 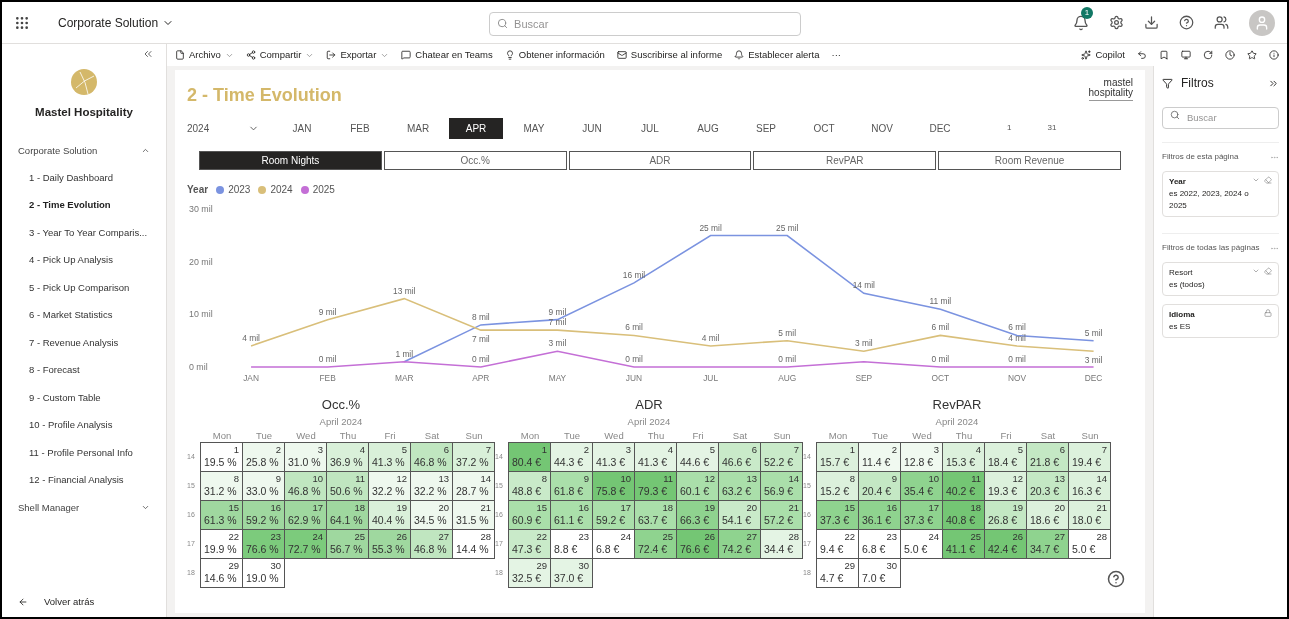 I want to click on metric-tab: Occ.%, so click(x=475, y=160).